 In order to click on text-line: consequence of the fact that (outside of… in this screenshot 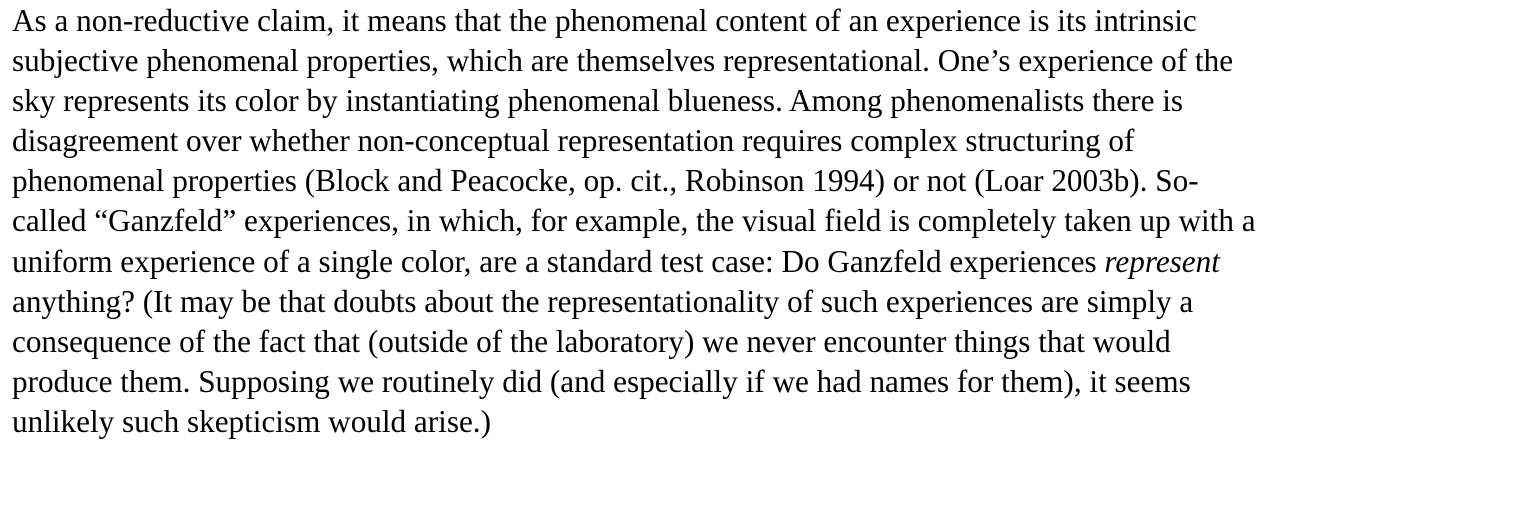, I will do `click(591, 341)`.